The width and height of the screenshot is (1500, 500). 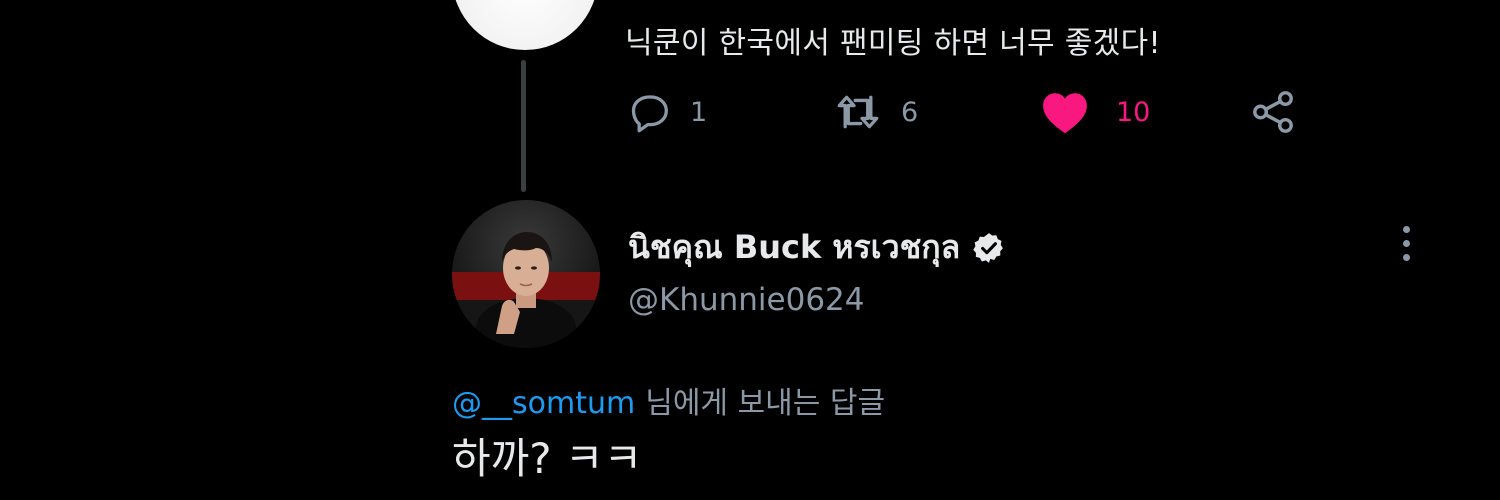 What do you see at coordinates (523, 126) in the screenshot?
I see `thread-connector-line` at bounding box center [523, 126].